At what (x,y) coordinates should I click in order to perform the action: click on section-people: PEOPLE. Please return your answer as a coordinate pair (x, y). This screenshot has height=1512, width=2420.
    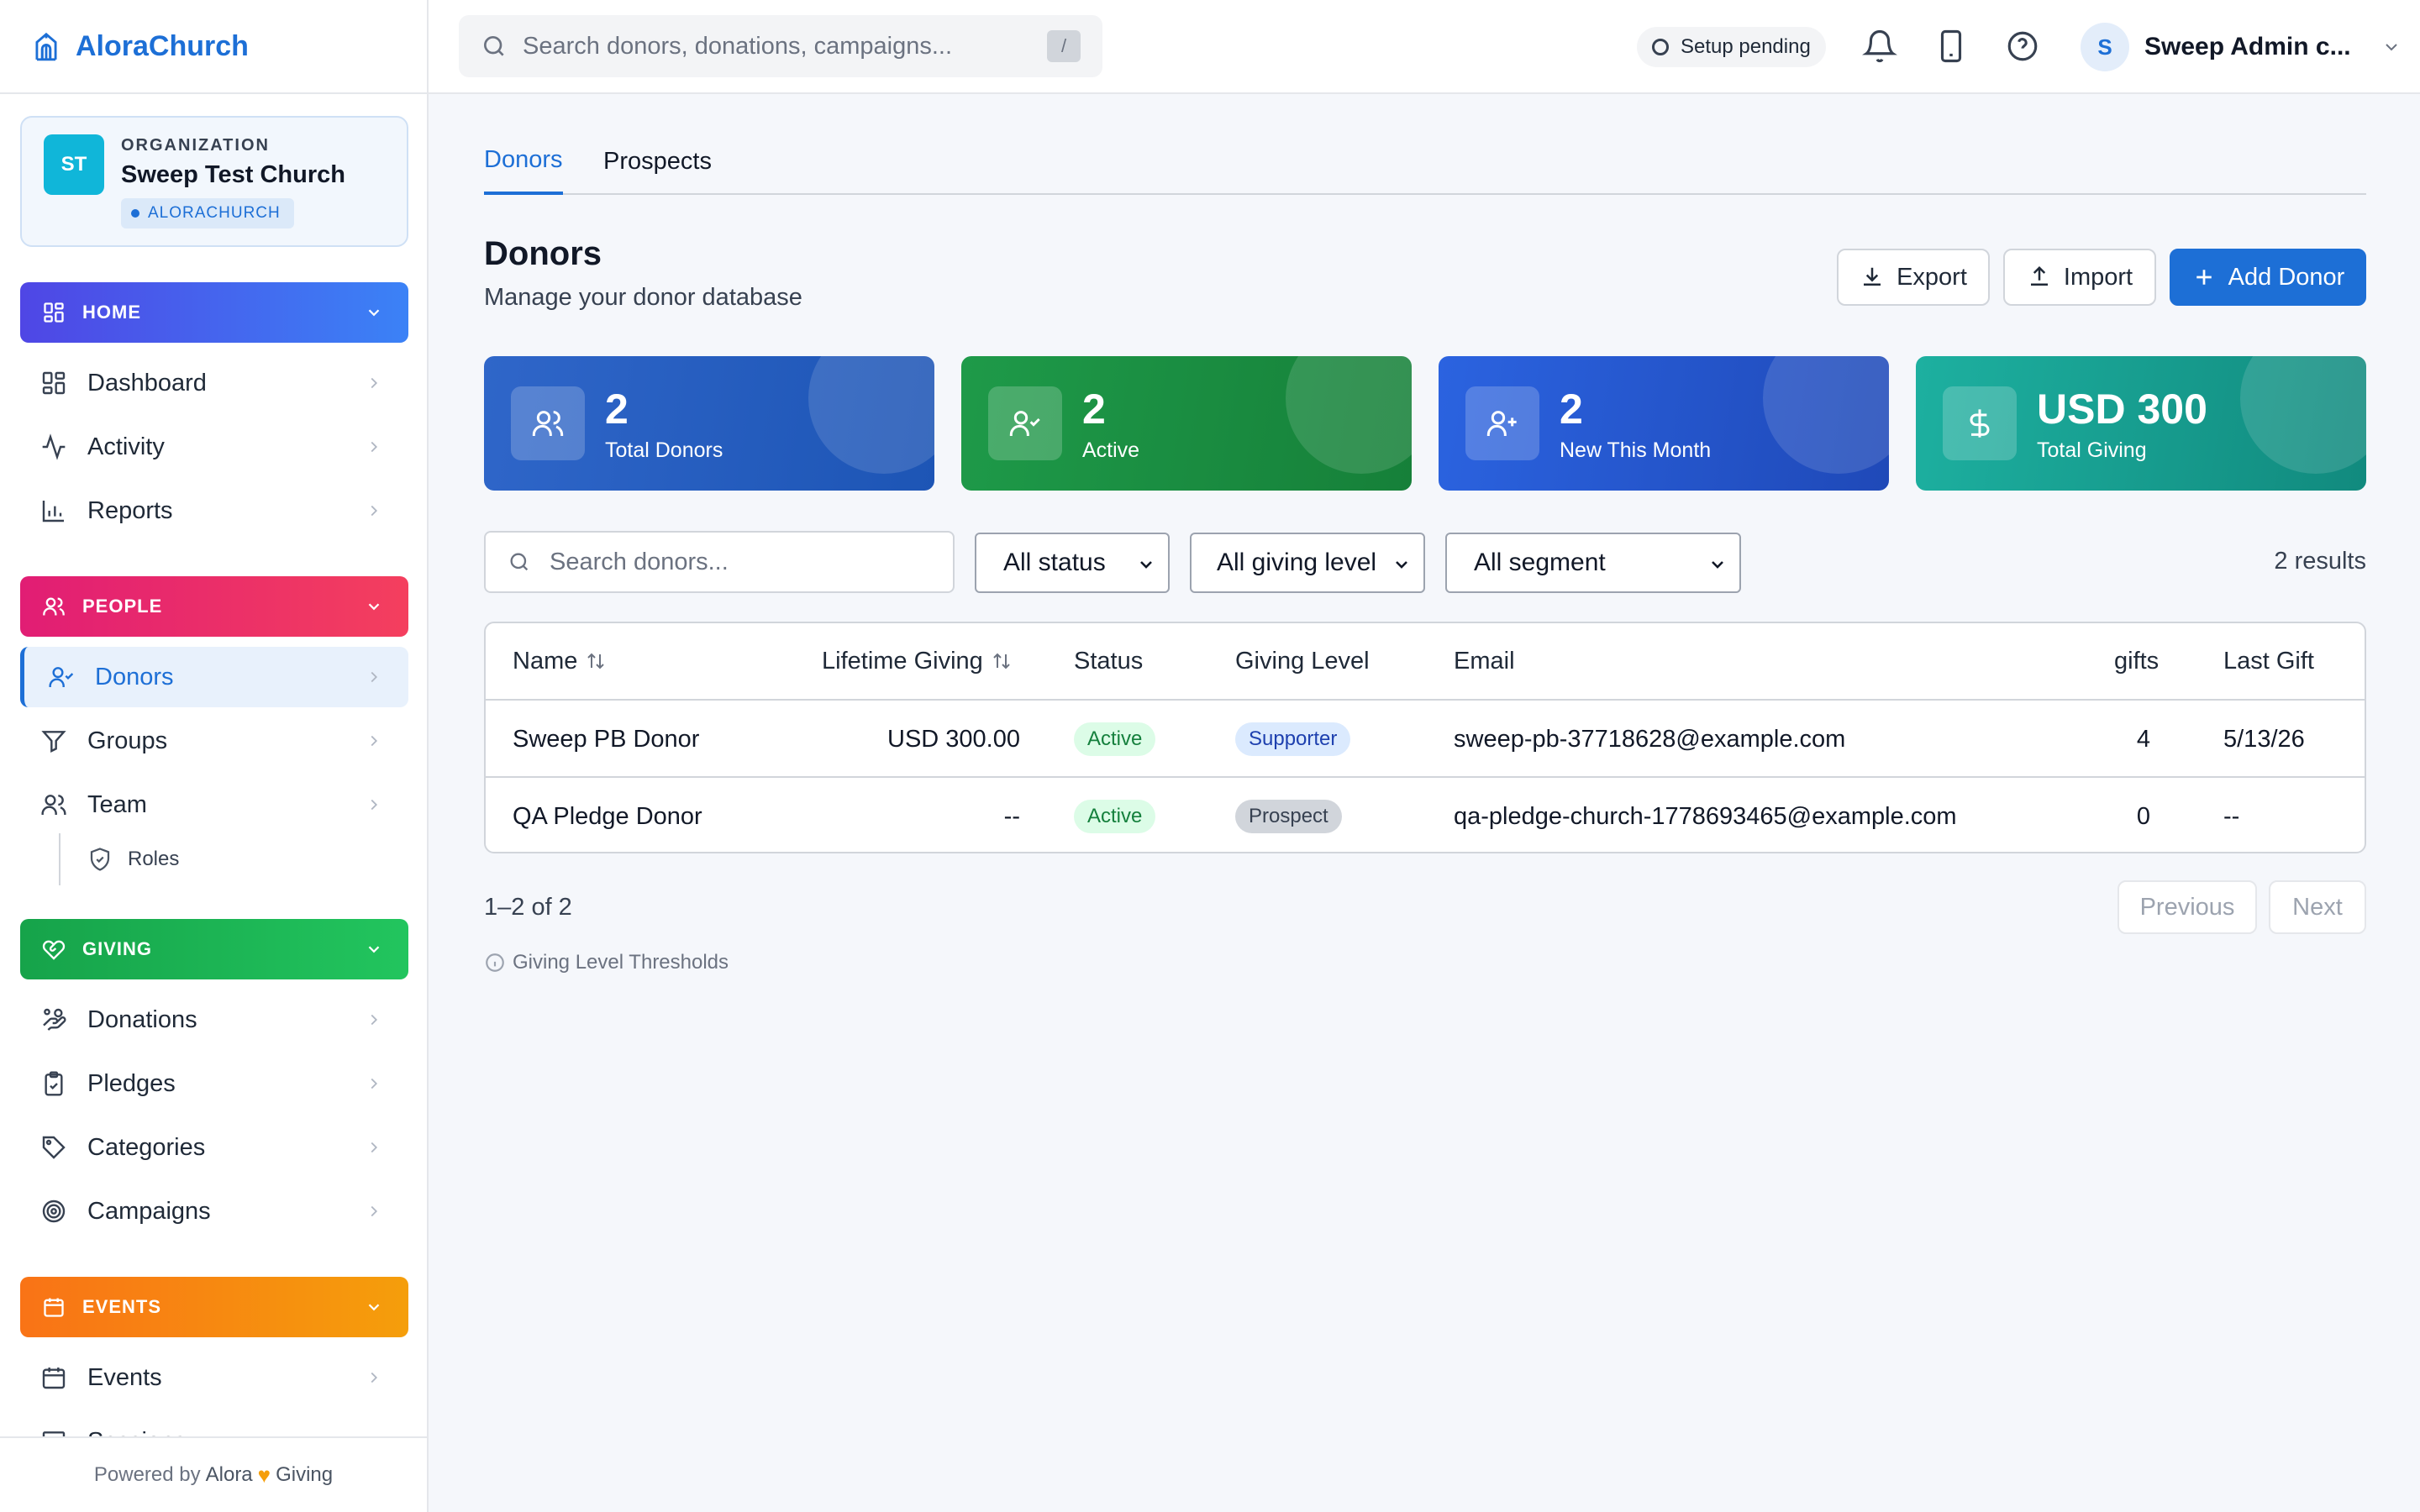
    Looking at the image, I should click on (214, 606).